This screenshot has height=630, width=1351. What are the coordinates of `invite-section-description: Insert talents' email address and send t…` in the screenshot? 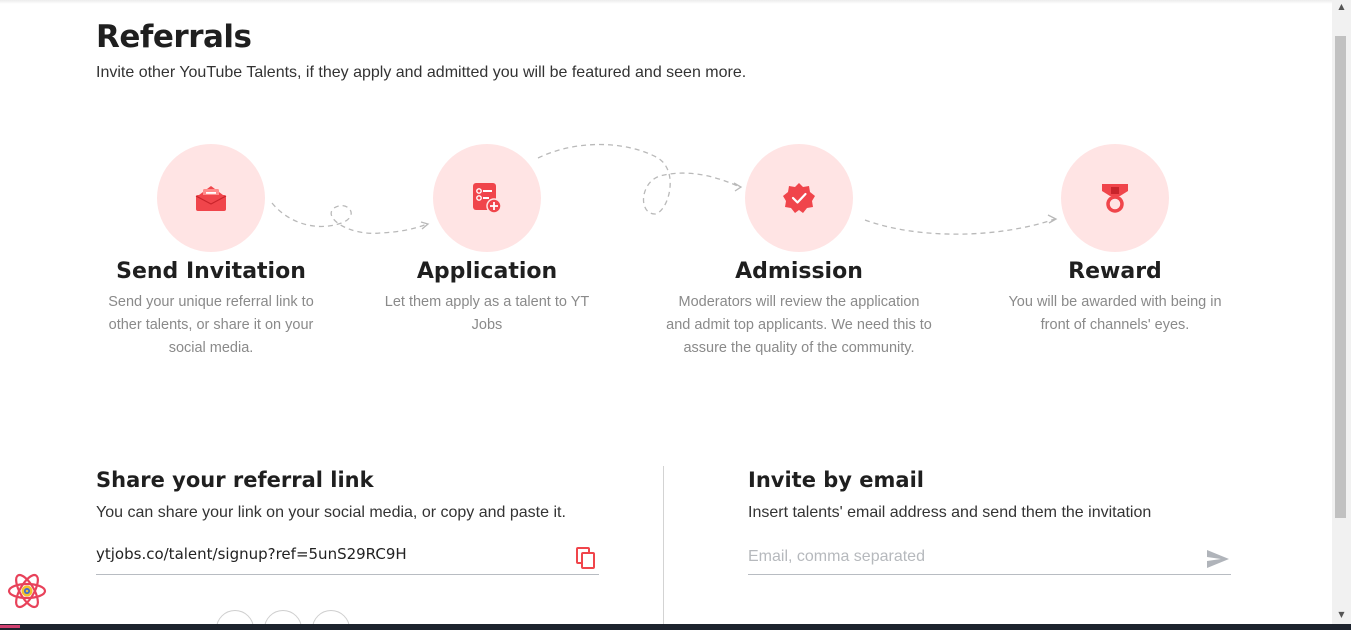 It's located at (950, 512).